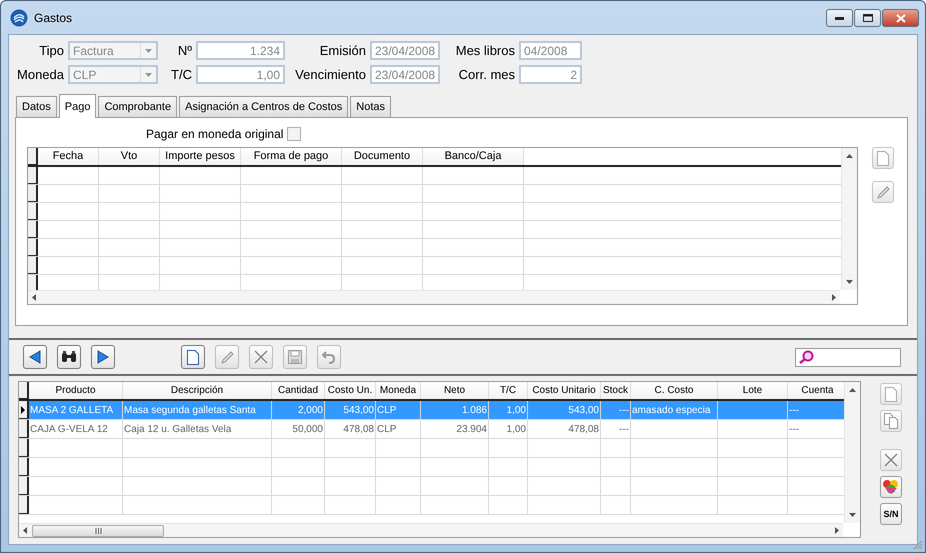 The width and height of the screenshot is (926, 553). What do you see at coordinates (294, 134) in the screenshot?
I see `checkbox` at bounding box center [294, 134].